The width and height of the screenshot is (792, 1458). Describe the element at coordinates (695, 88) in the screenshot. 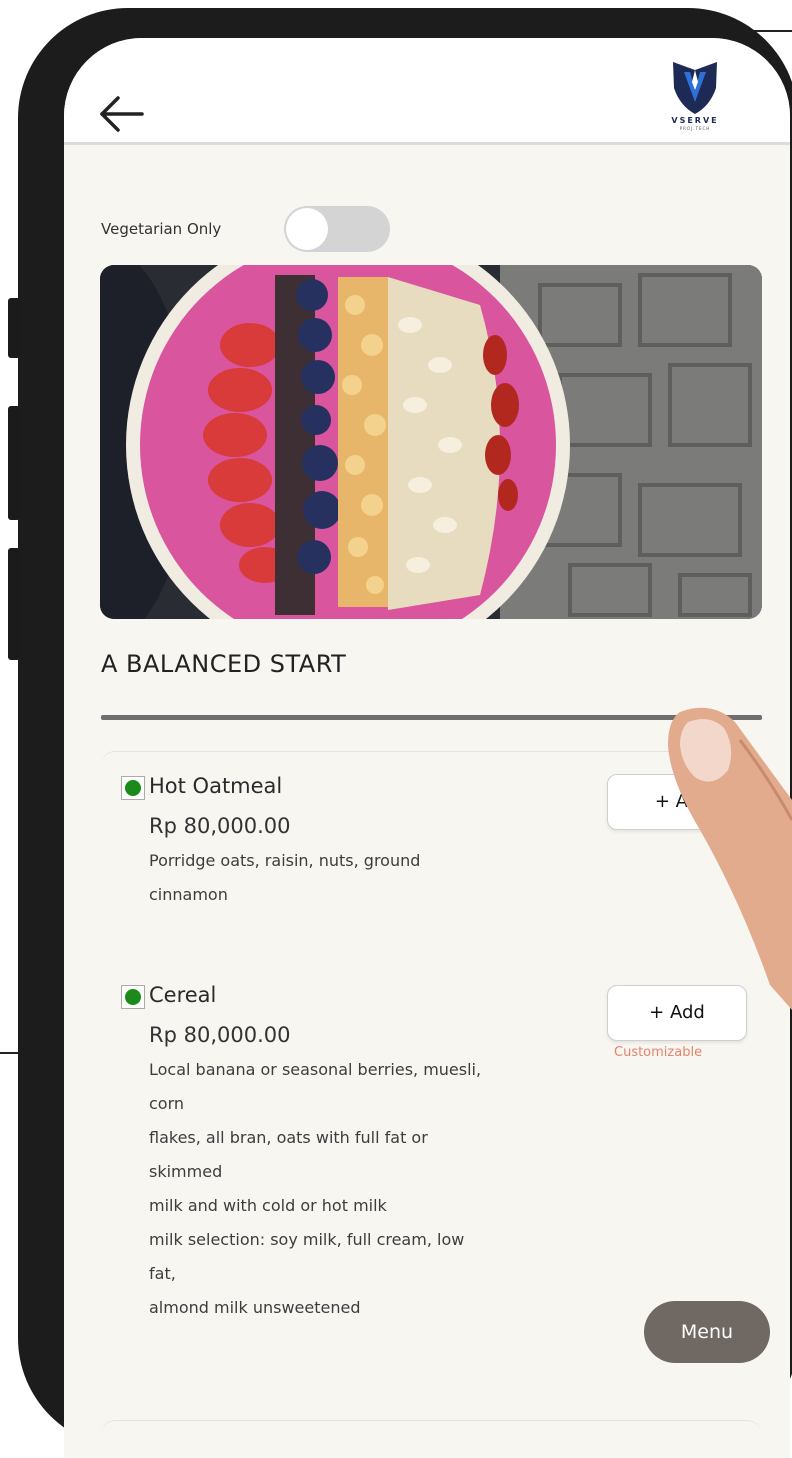

I see `vserve-logo-icon` at that location.